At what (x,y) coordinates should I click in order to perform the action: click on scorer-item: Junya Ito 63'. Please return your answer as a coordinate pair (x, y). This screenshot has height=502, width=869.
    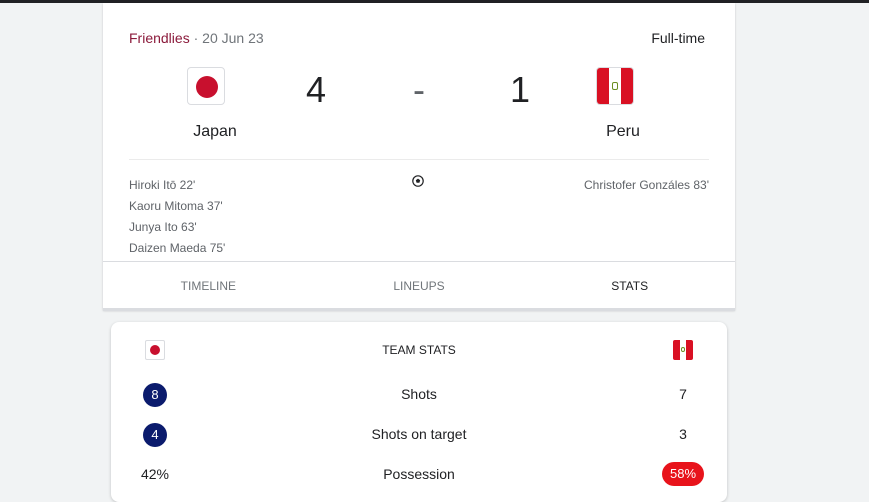
    Looking at the image, I should click on (163, 227).